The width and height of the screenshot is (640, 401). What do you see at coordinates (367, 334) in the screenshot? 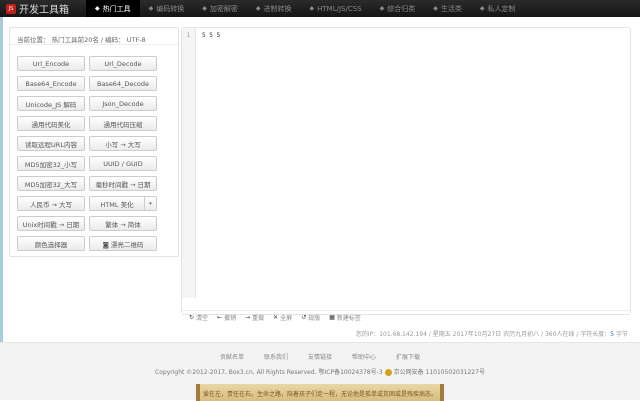
I see `ip-label: 您的IP：` at bounding box center [367, 334].